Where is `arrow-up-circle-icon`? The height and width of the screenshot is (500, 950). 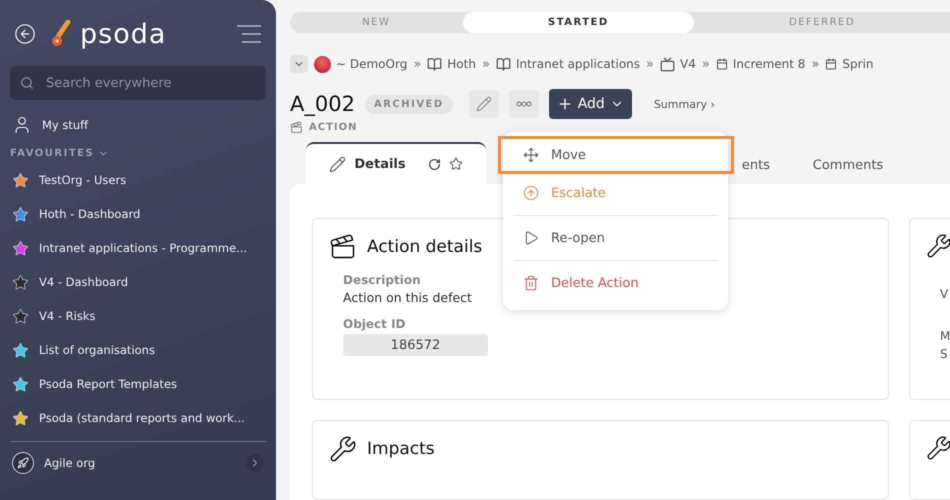 arrow-up-circle-icon is located at coordinates (531, 193).